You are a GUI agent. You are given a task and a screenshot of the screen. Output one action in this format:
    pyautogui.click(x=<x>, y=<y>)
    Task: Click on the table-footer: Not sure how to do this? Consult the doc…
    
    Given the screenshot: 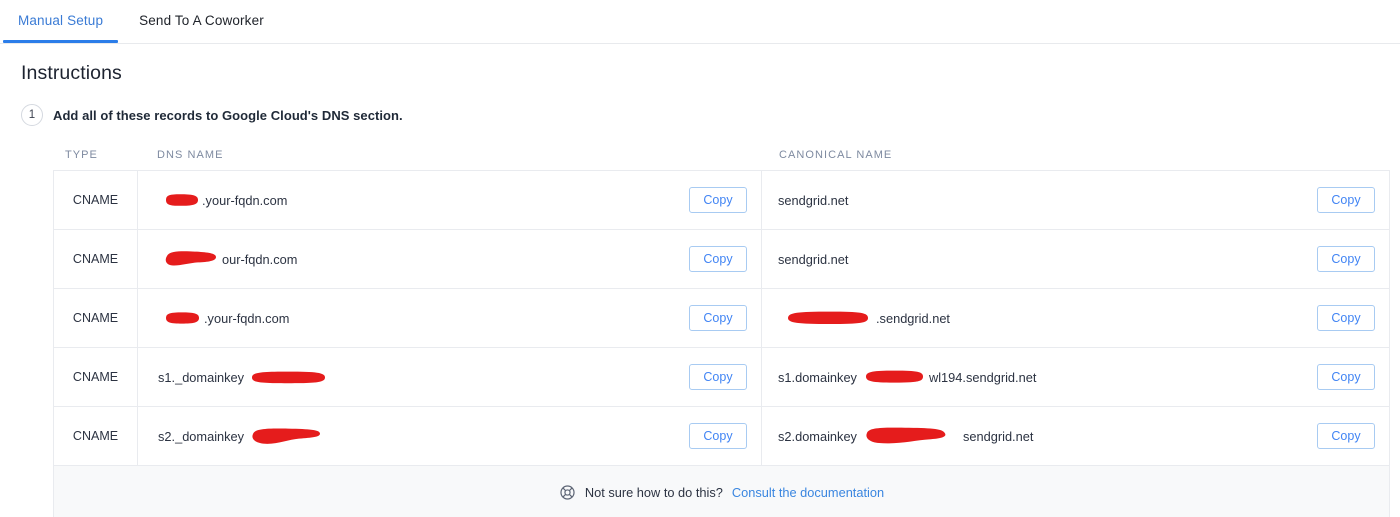 What is the action you would take?
    pyautogui.click(x=721, y=491)
    